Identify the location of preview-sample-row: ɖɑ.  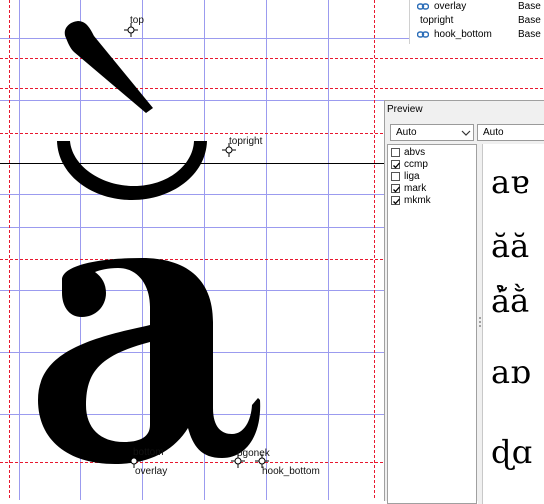
(512, 452).